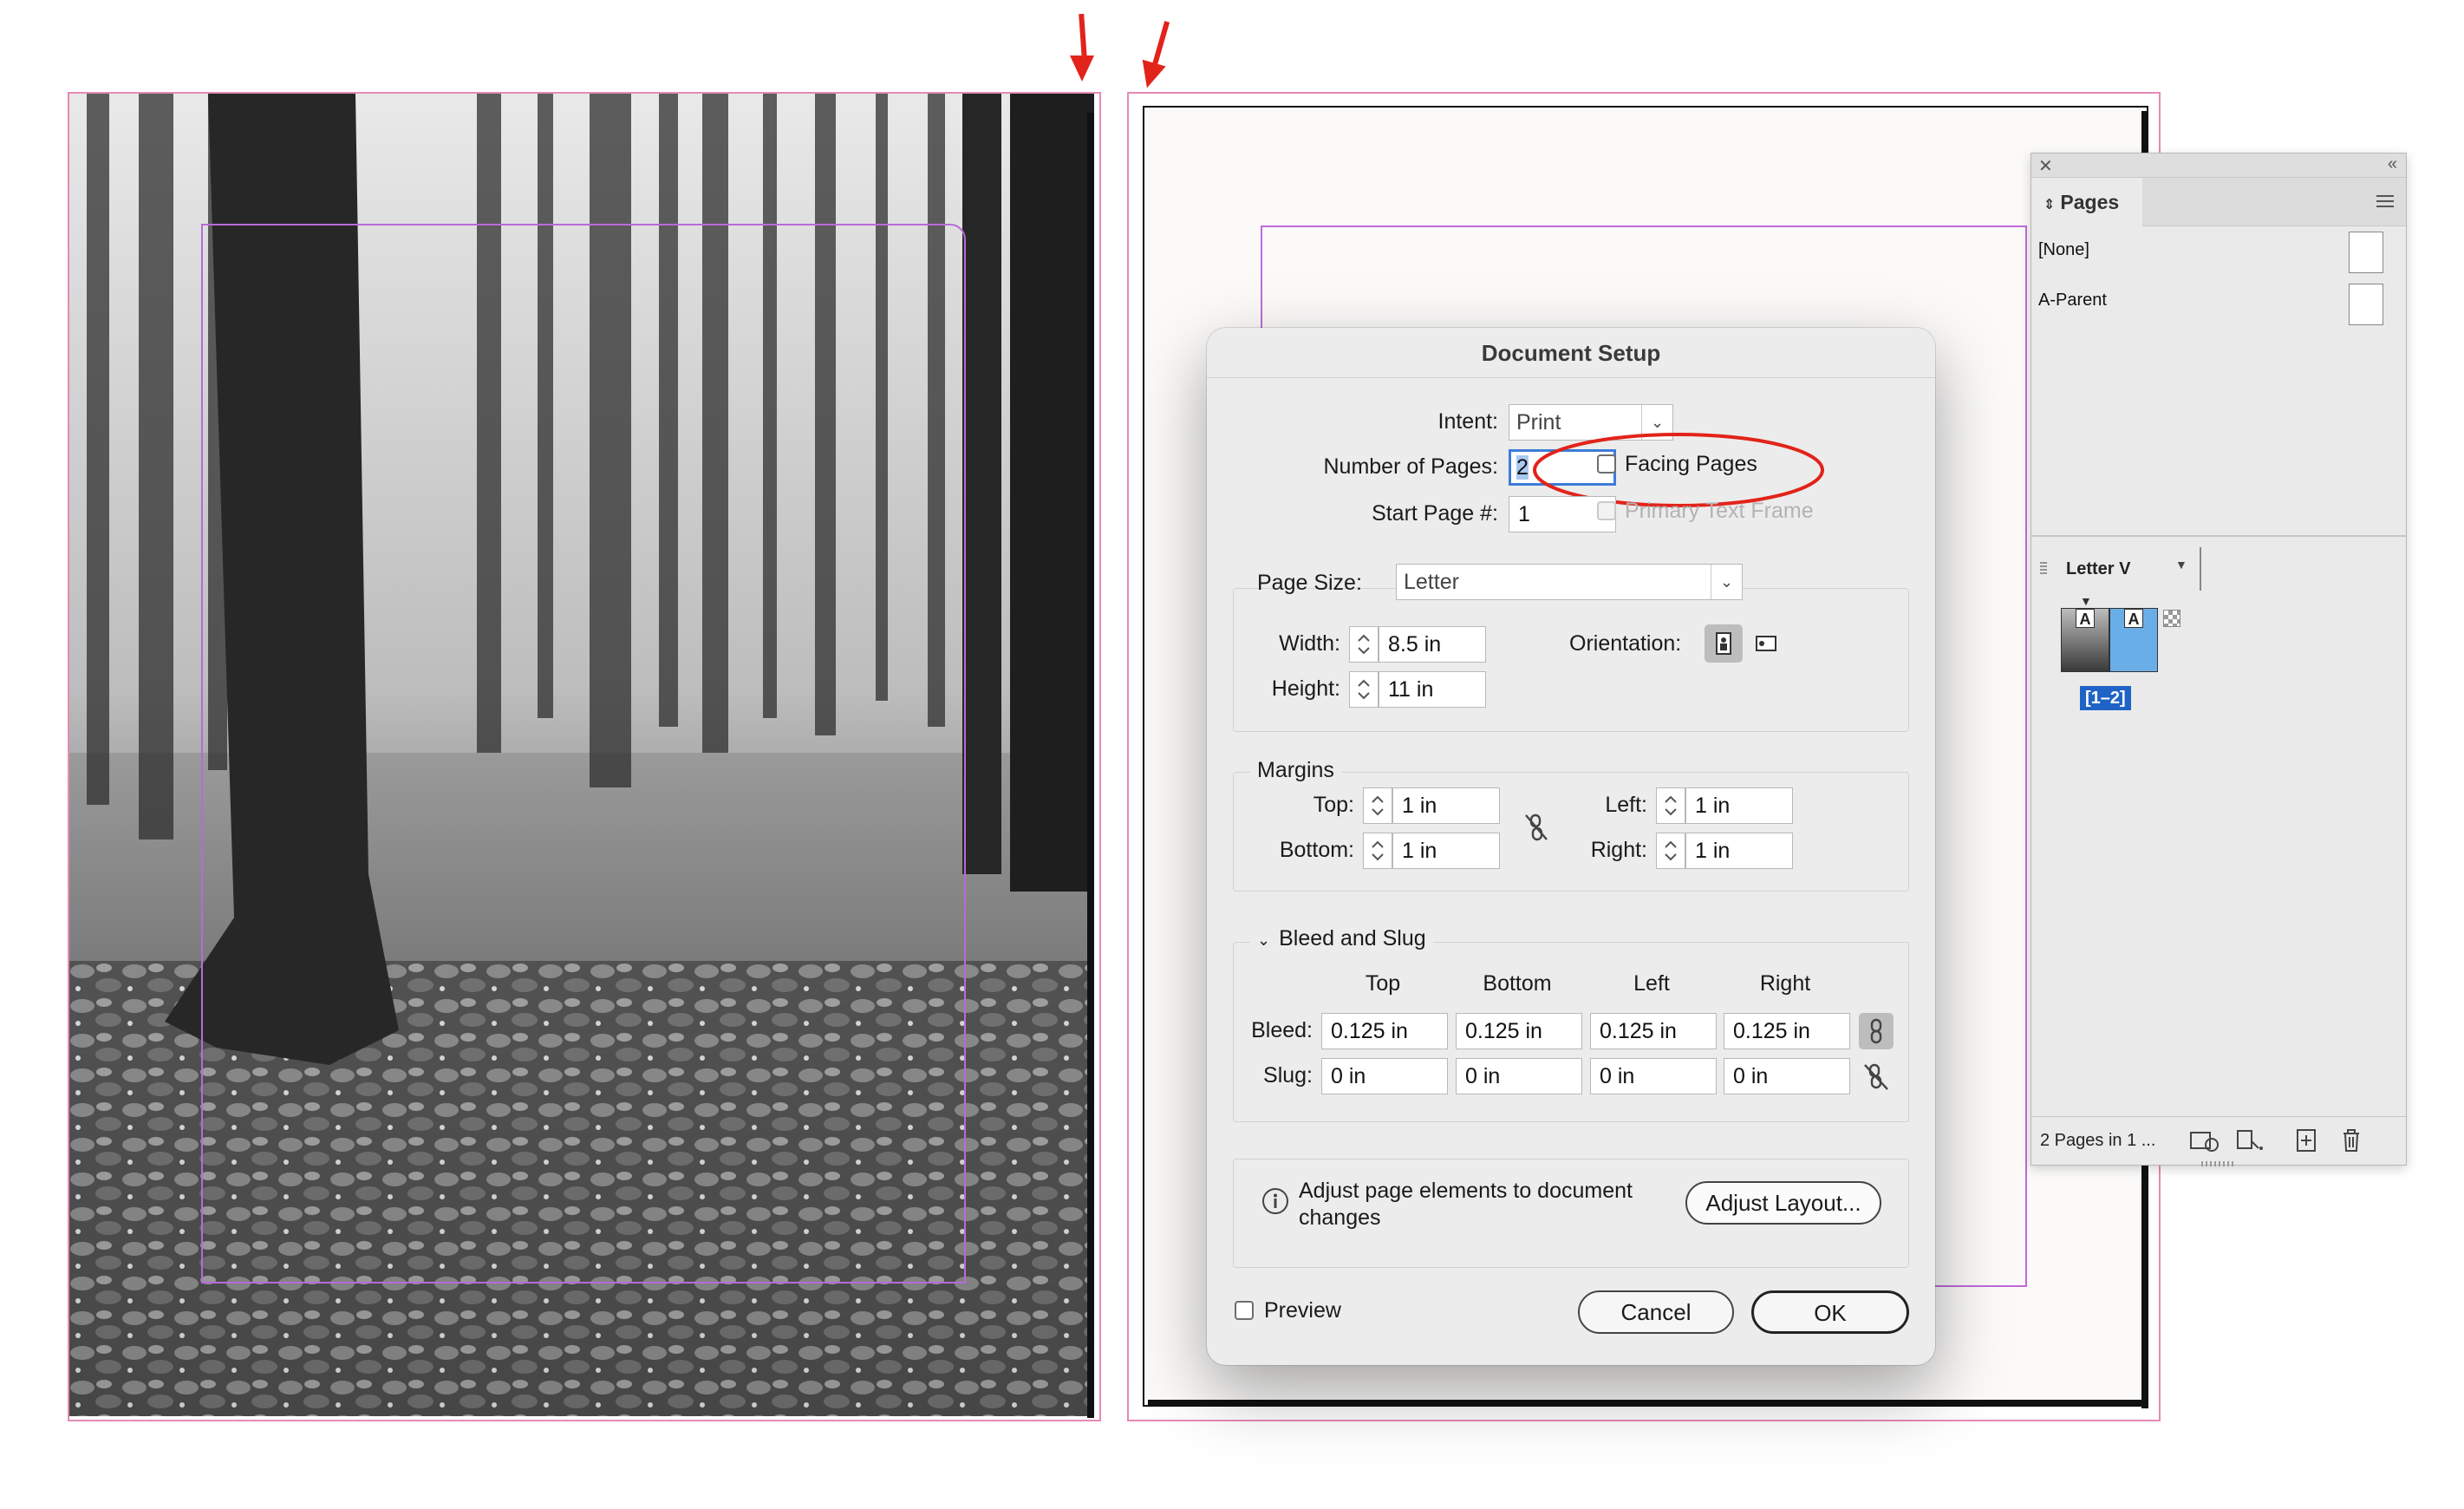 The height and width of the screenshot is (1509, 2464). Describe the element at coordinates (1656, 1312) in the screenshot. I see `cancel-button: Cancel` at that location.